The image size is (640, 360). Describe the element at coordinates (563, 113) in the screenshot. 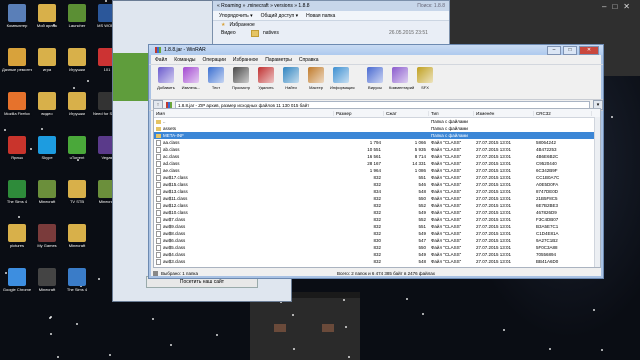

I see `column-crc32: CRC32` at that location.